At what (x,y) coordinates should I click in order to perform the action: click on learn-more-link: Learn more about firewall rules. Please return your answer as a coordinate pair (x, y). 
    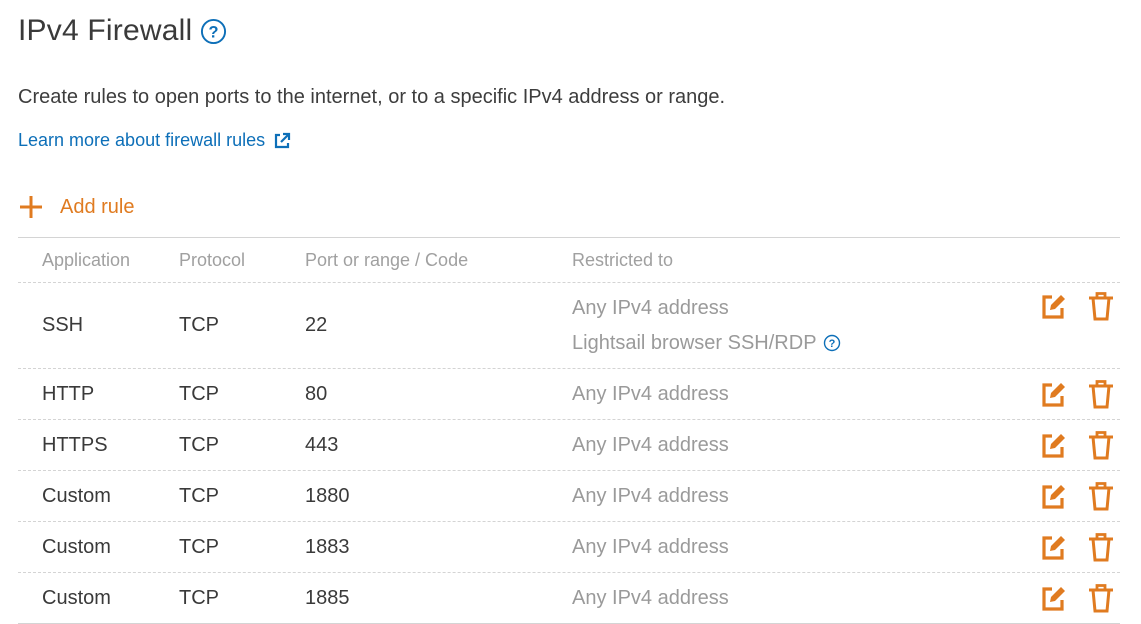
    Looking at the image, I should click on (154, 140).